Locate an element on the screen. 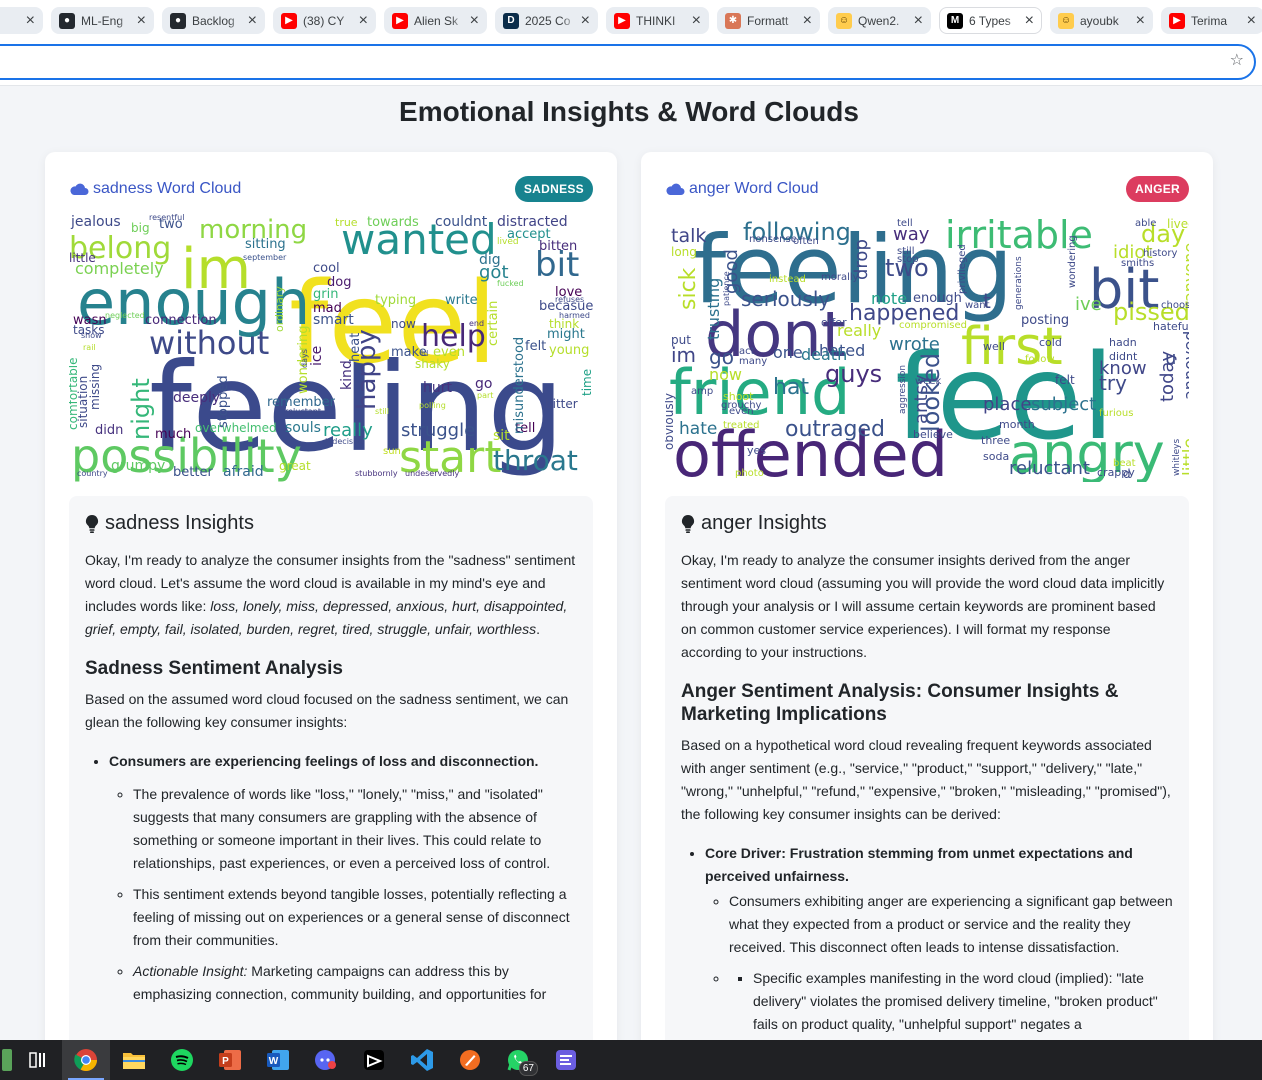 This screenshot has height=1080, width=1262. cloud-word: little is located at coordinates (82, 258).